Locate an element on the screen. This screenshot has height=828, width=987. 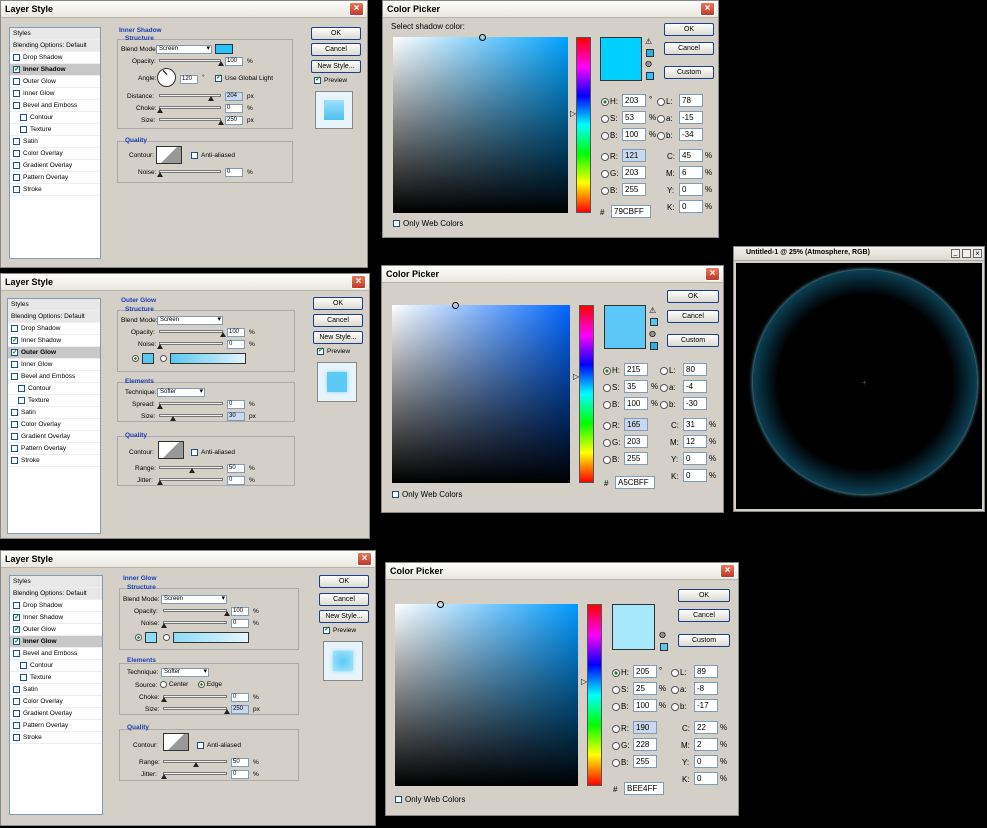
color-field is located at coordinates (480, 123).